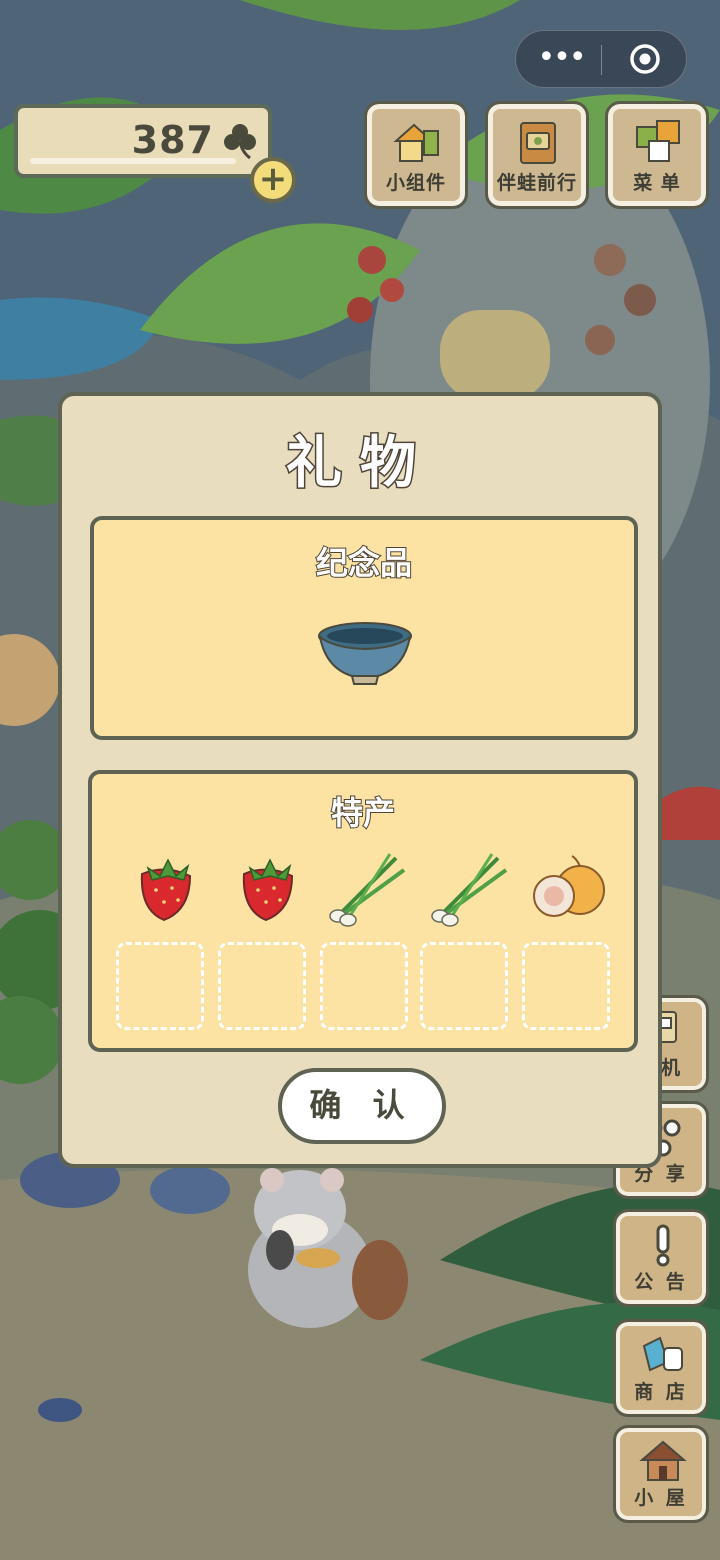  What do you see at coordinates (273, 180) in the screenshot?
I see `add-clover-button: +` at bounding box center [273, 180].